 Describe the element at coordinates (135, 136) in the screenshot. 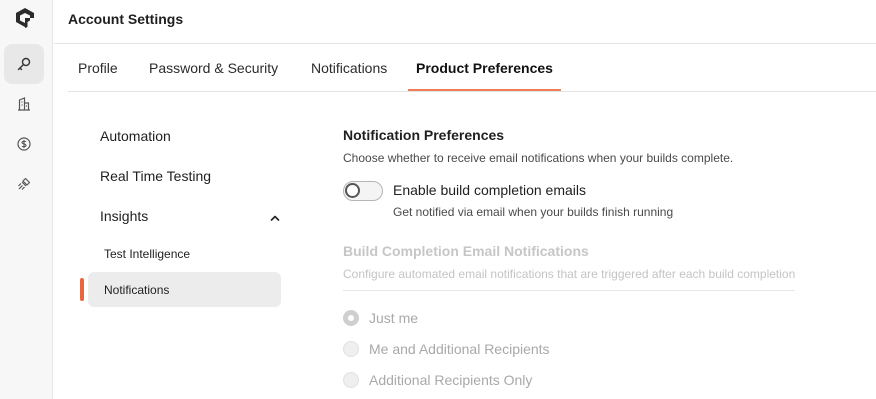

I see `sidenav-item-automation: Automation` at that location.